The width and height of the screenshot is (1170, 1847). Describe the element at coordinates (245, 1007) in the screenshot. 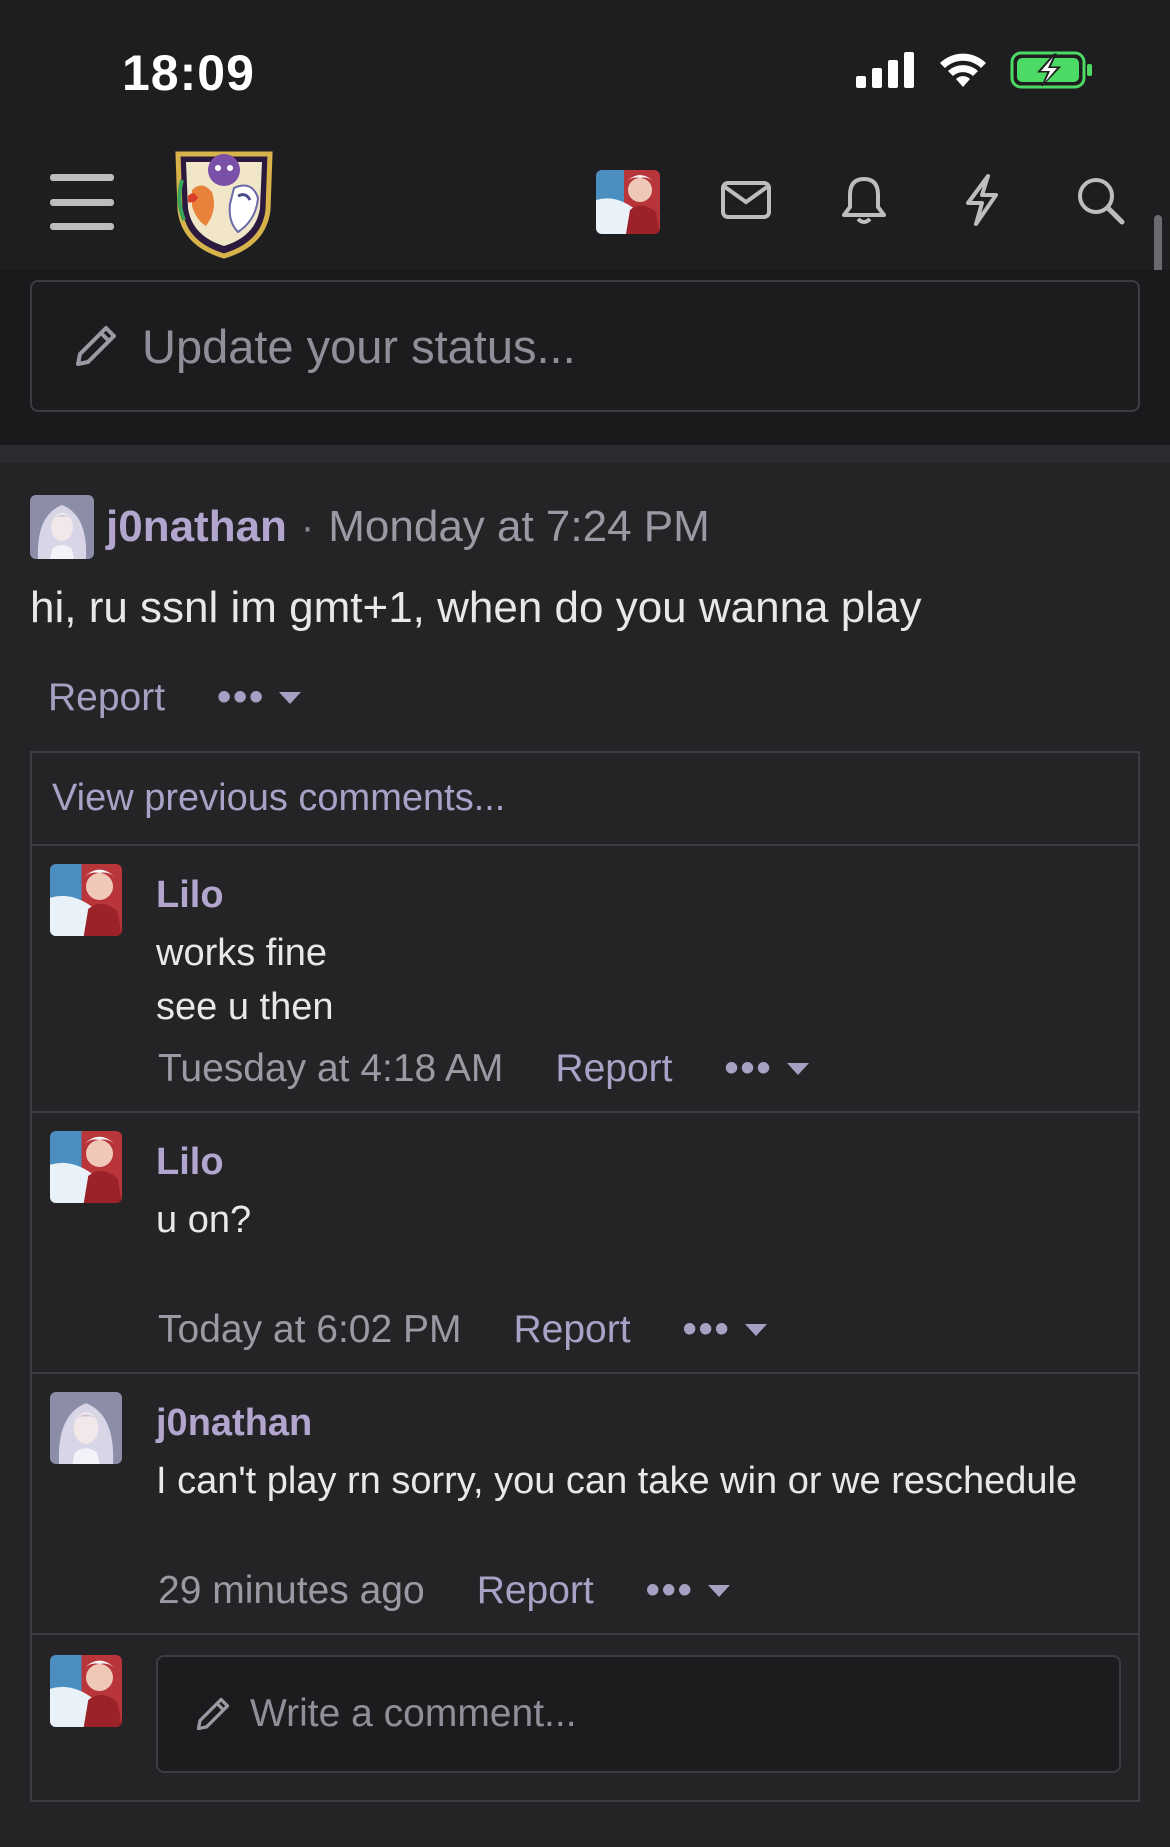

I see `comment-line: see u then` at that location.